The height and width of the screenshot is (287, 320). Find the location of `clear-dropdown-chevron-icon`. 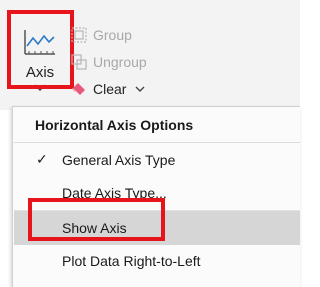

clear-dropdown-chevron-icon is located at coordinates (140, 89).